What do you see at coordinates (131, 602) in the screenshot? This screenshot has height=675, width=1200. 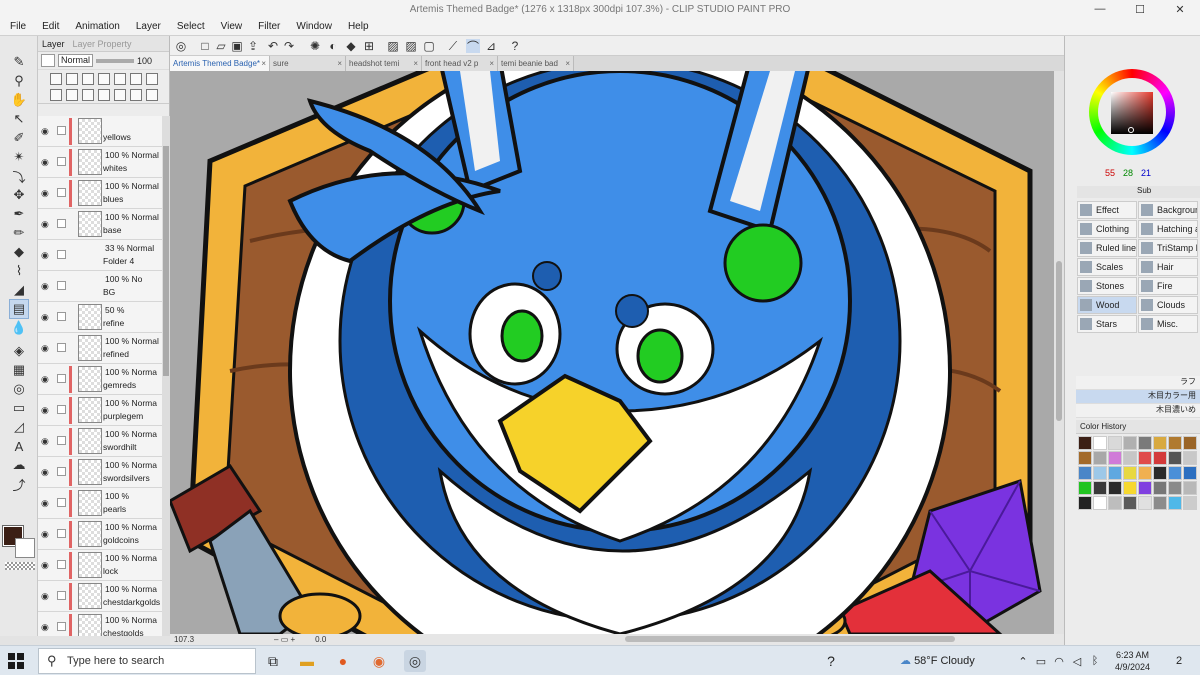 I see `layer-name: chestdarkgolds` at bounding box center [131, 602].